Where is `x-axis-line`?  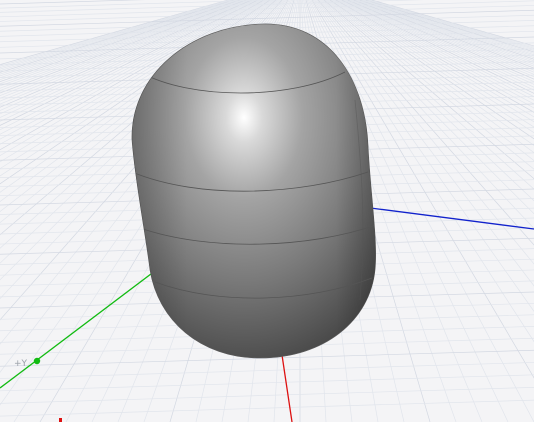
x-axis-line is located at coordinates (287, 388).